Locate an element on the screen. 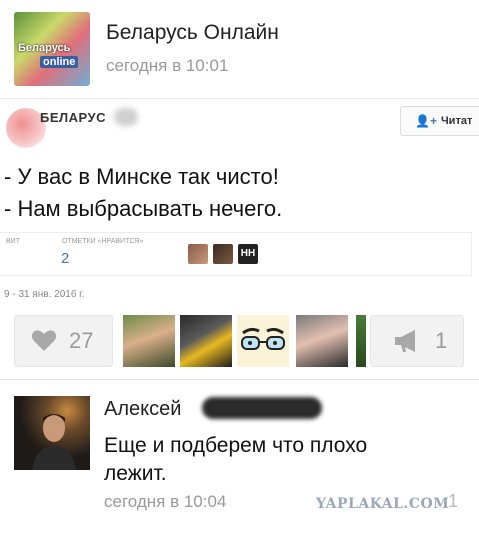 The width and height of the screenshot is (479, 534). comment-avatar is located at coordinates (52, 433).